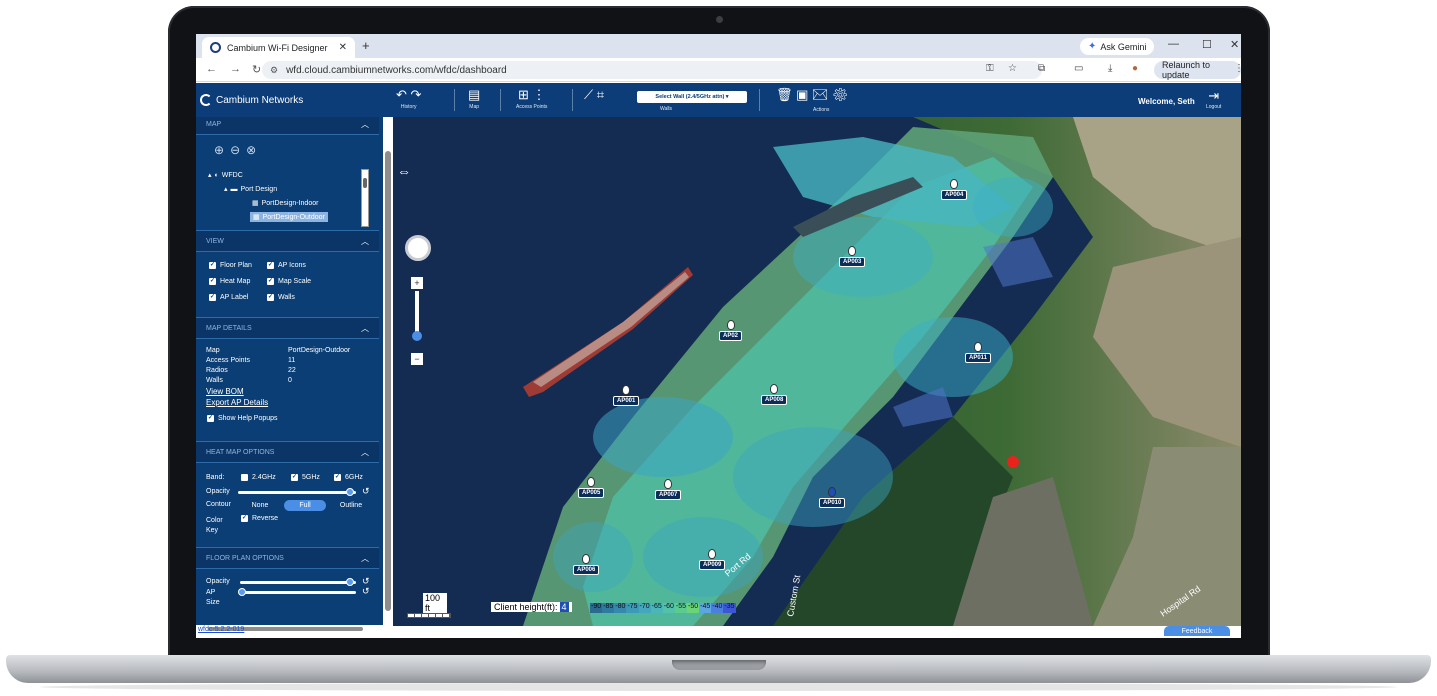  Describe the element at coordinates (1117, 46) in the screenshot. I see `ask-gemini-button: ✦ Ask Gemini` at that location.